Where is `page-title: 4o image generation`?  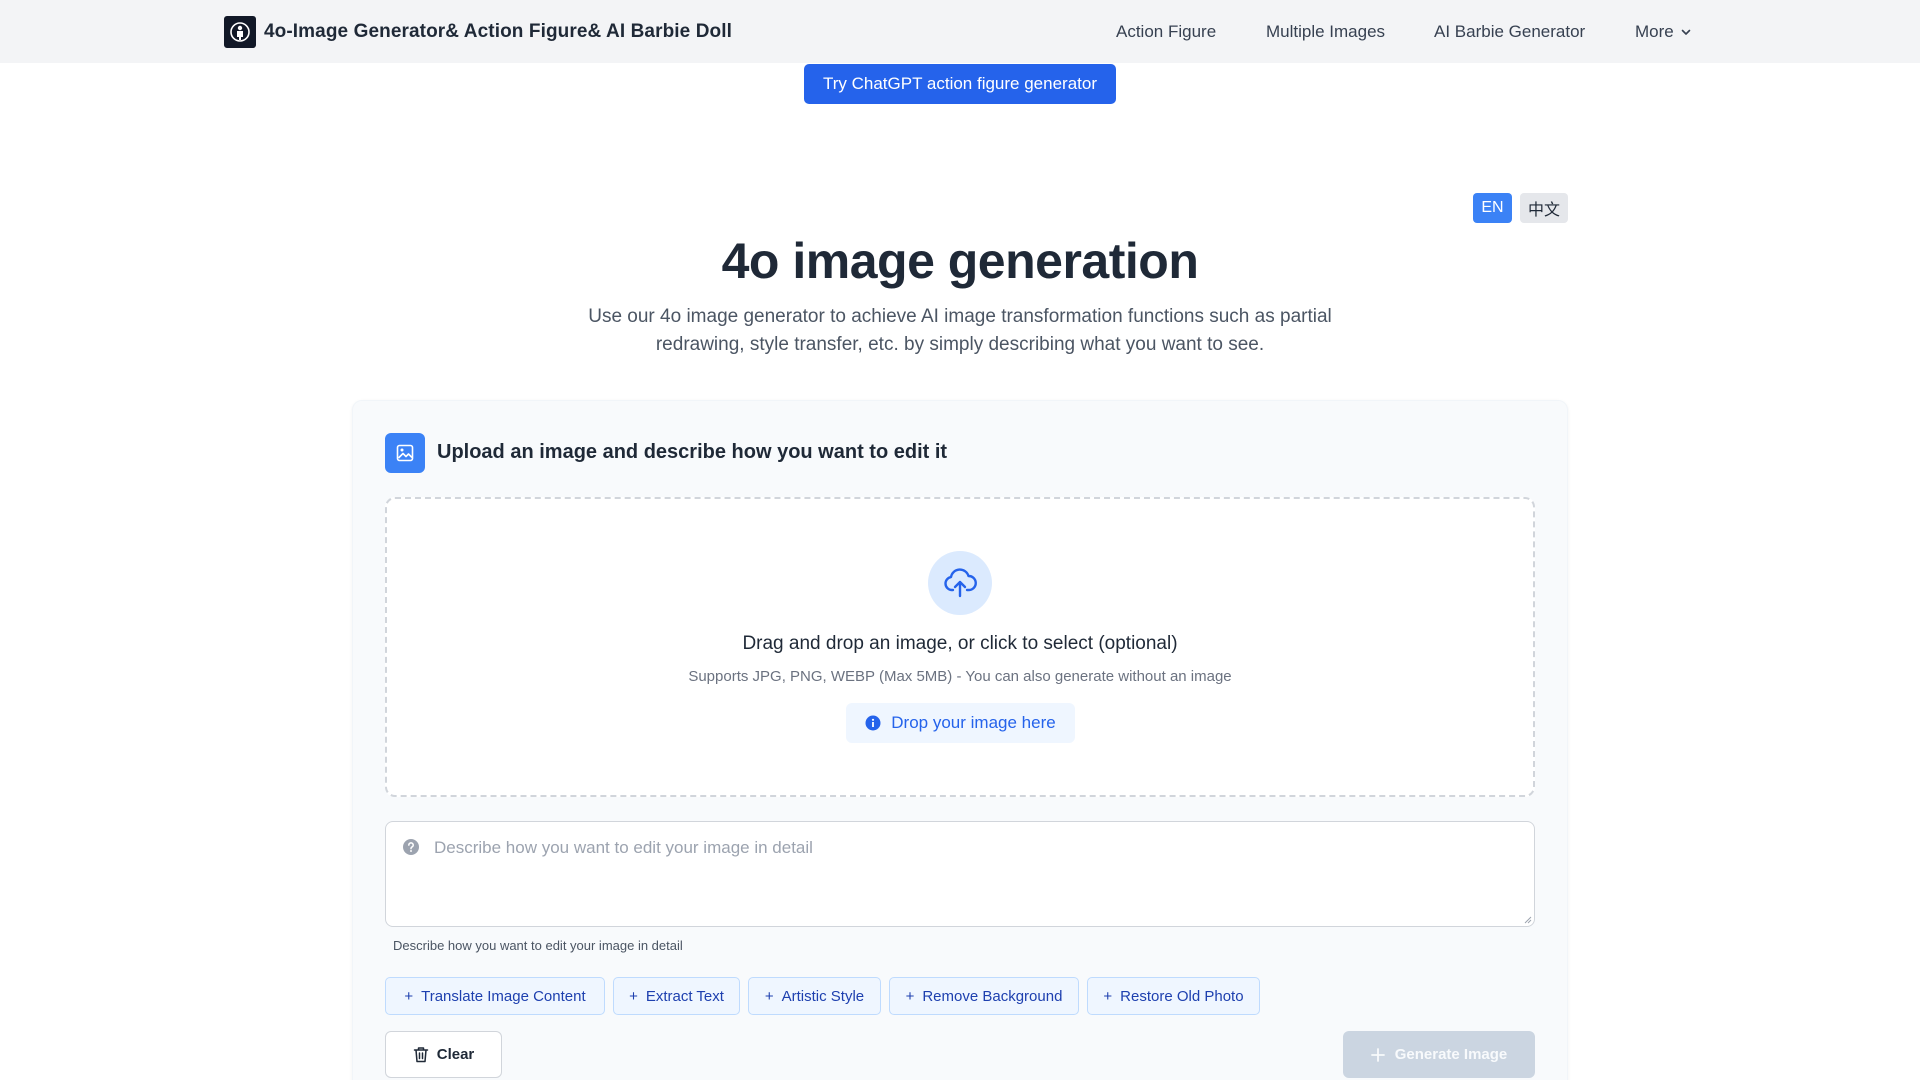
page-title: 4o image generation is located at coordinates (960, 261).